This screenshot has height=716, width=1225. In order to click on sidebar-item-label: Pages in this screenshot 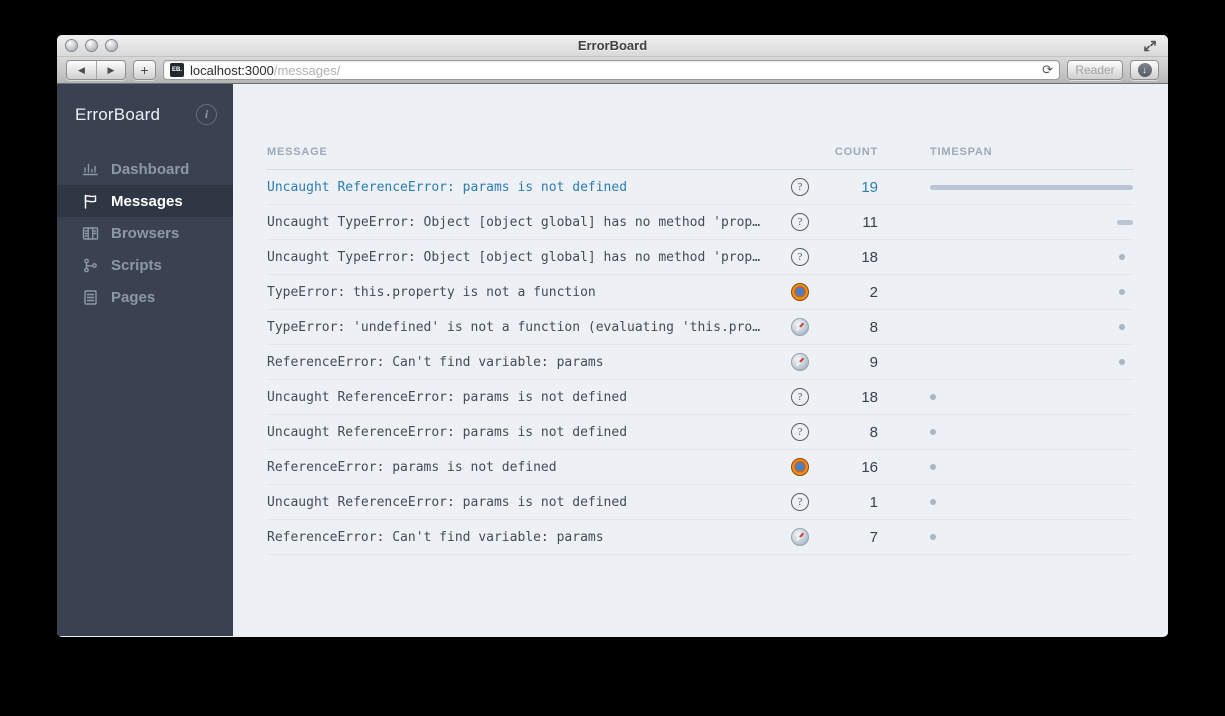, I will do `click(133, 297)`.